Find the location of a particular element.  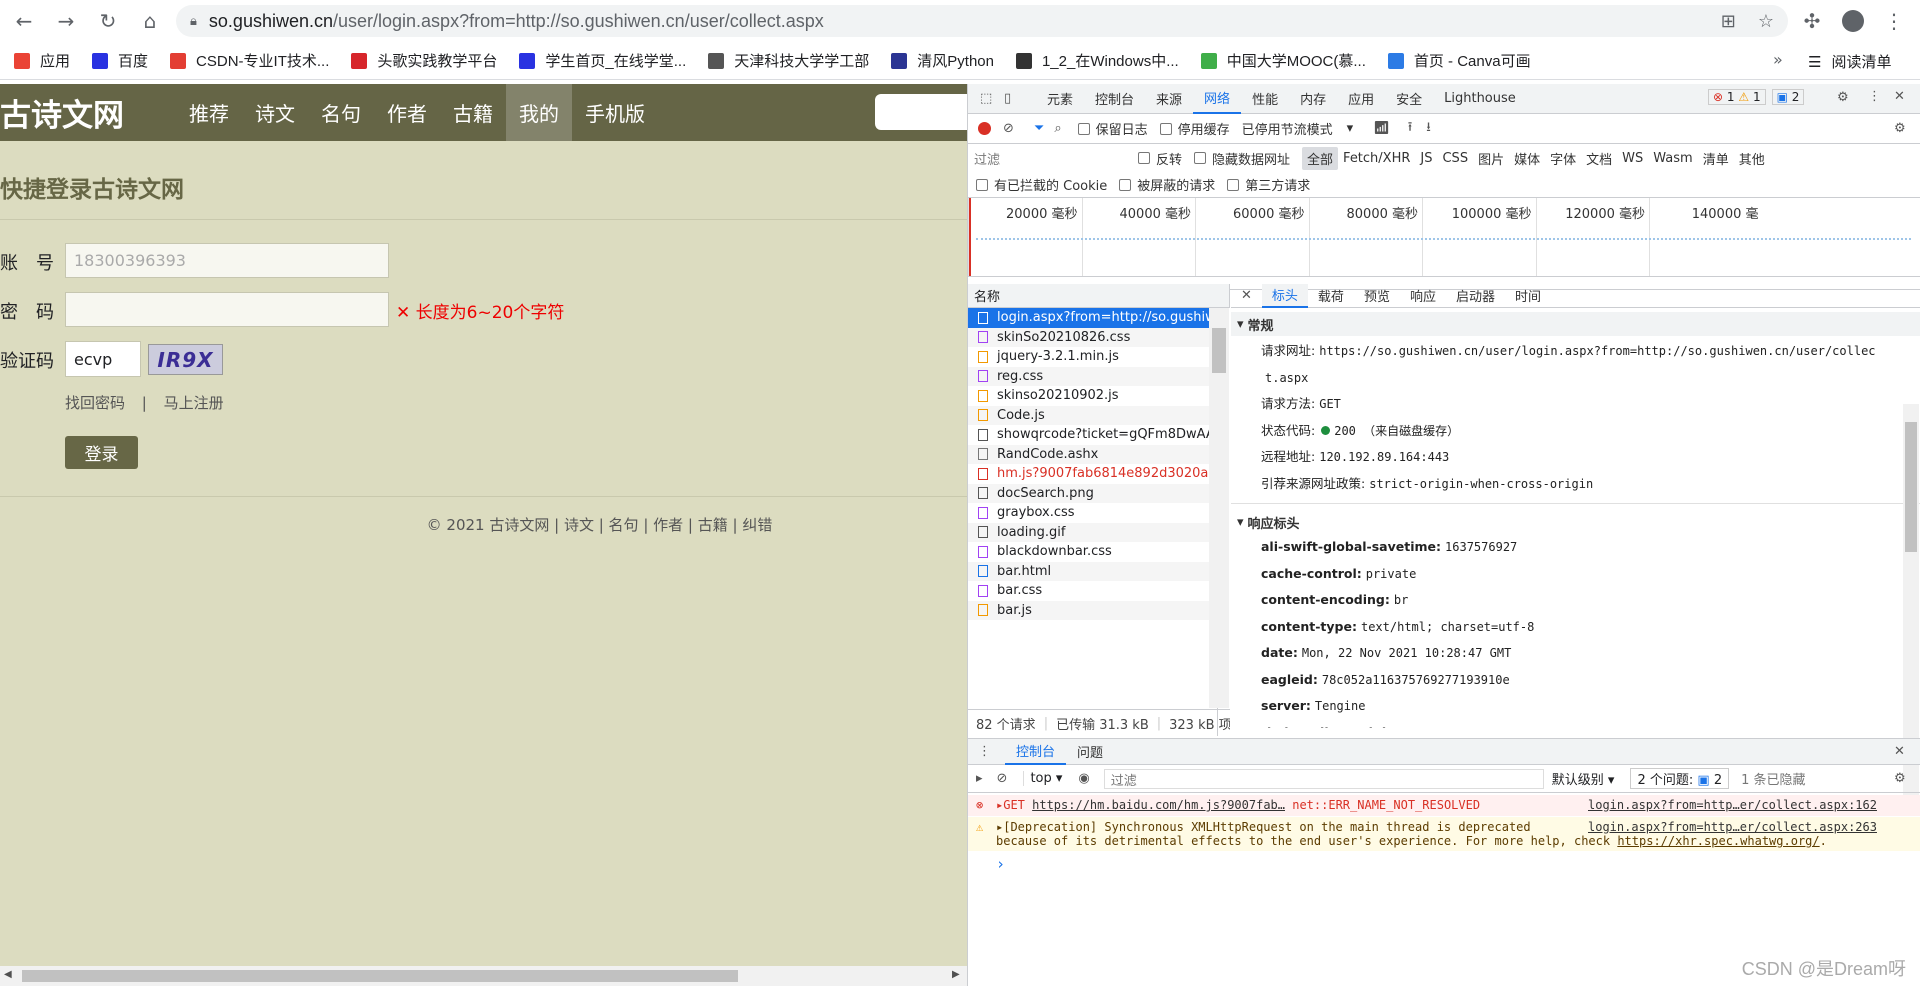

request-row: hm.js?9007fab6814e892d3020a644 is located at coordinates (1092, 474).